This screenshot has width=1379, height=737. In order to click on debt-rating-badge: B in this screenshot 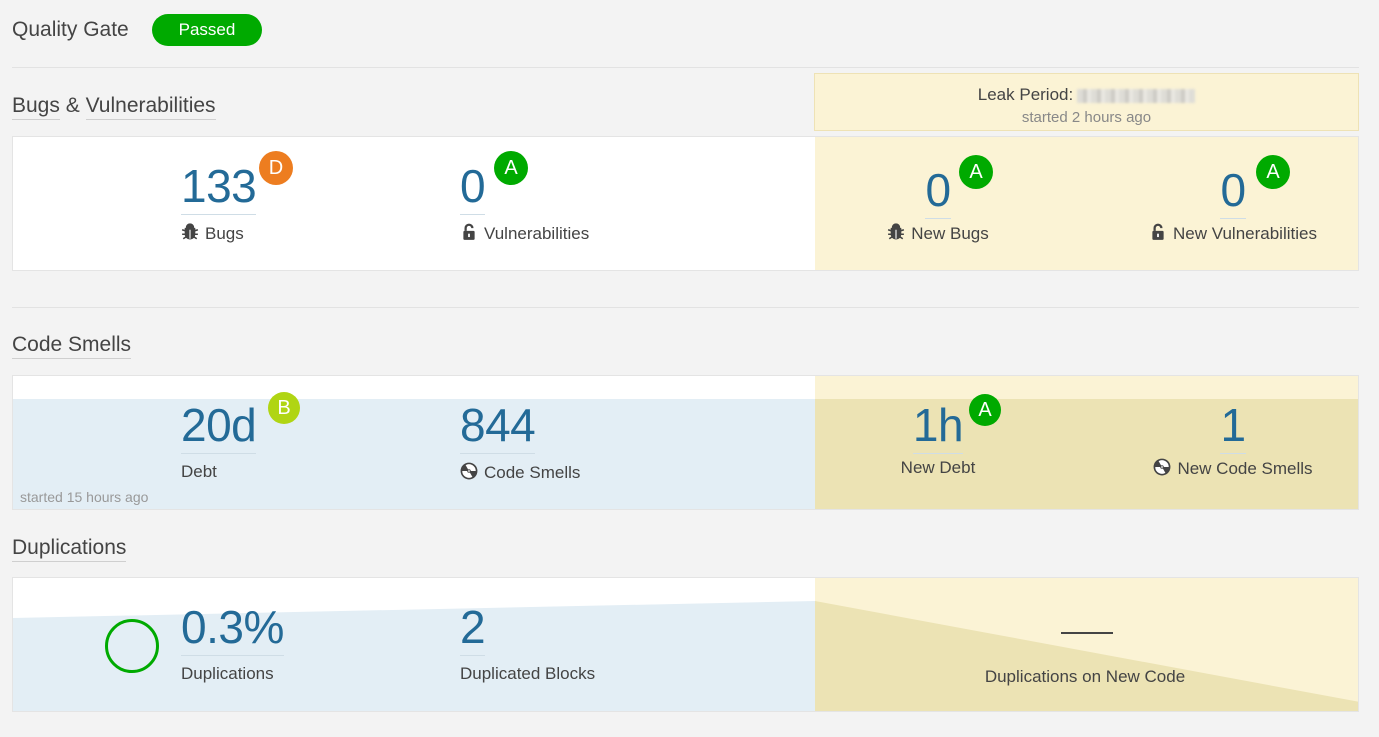, I will do `click(284, 408)`.